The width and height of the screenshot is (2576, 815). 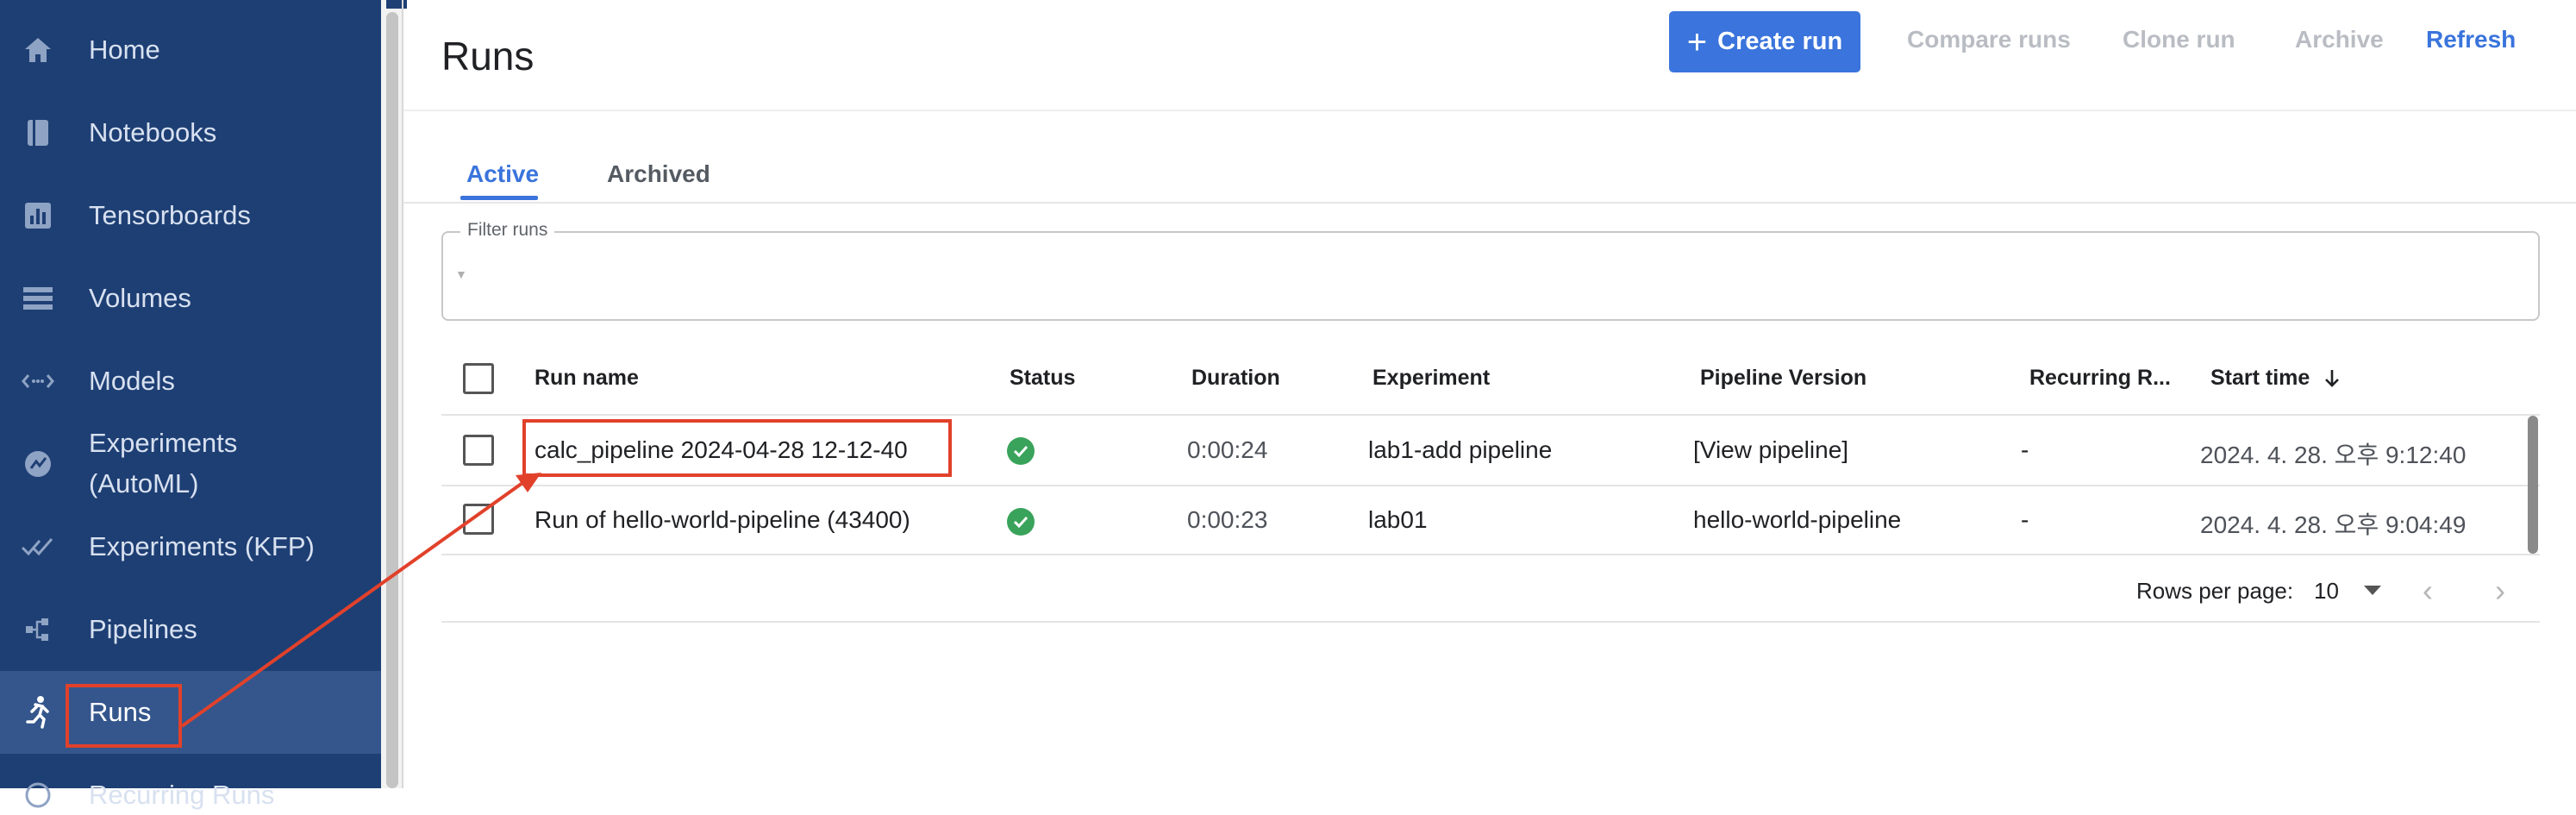 What do you see at coordinates (143, 629) in the screenshot?
I see `sidebar-item-label: Pipelines` at bounding box center [143, 629].